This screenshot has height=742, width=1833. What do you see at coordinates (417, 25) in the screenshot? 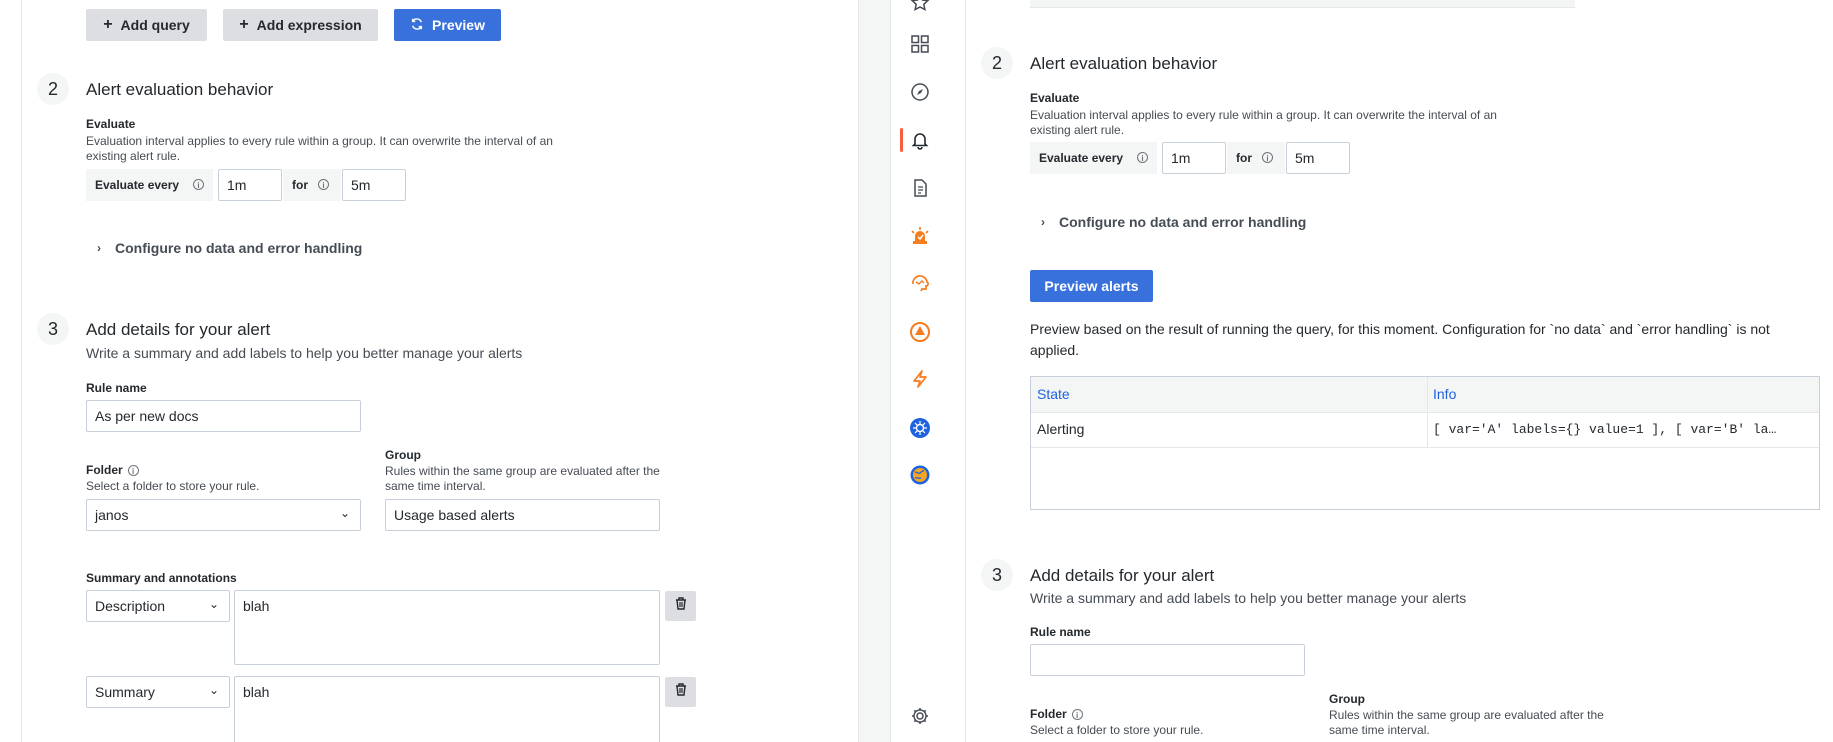
I see `sync-icon` at bounding box center [417, 25].